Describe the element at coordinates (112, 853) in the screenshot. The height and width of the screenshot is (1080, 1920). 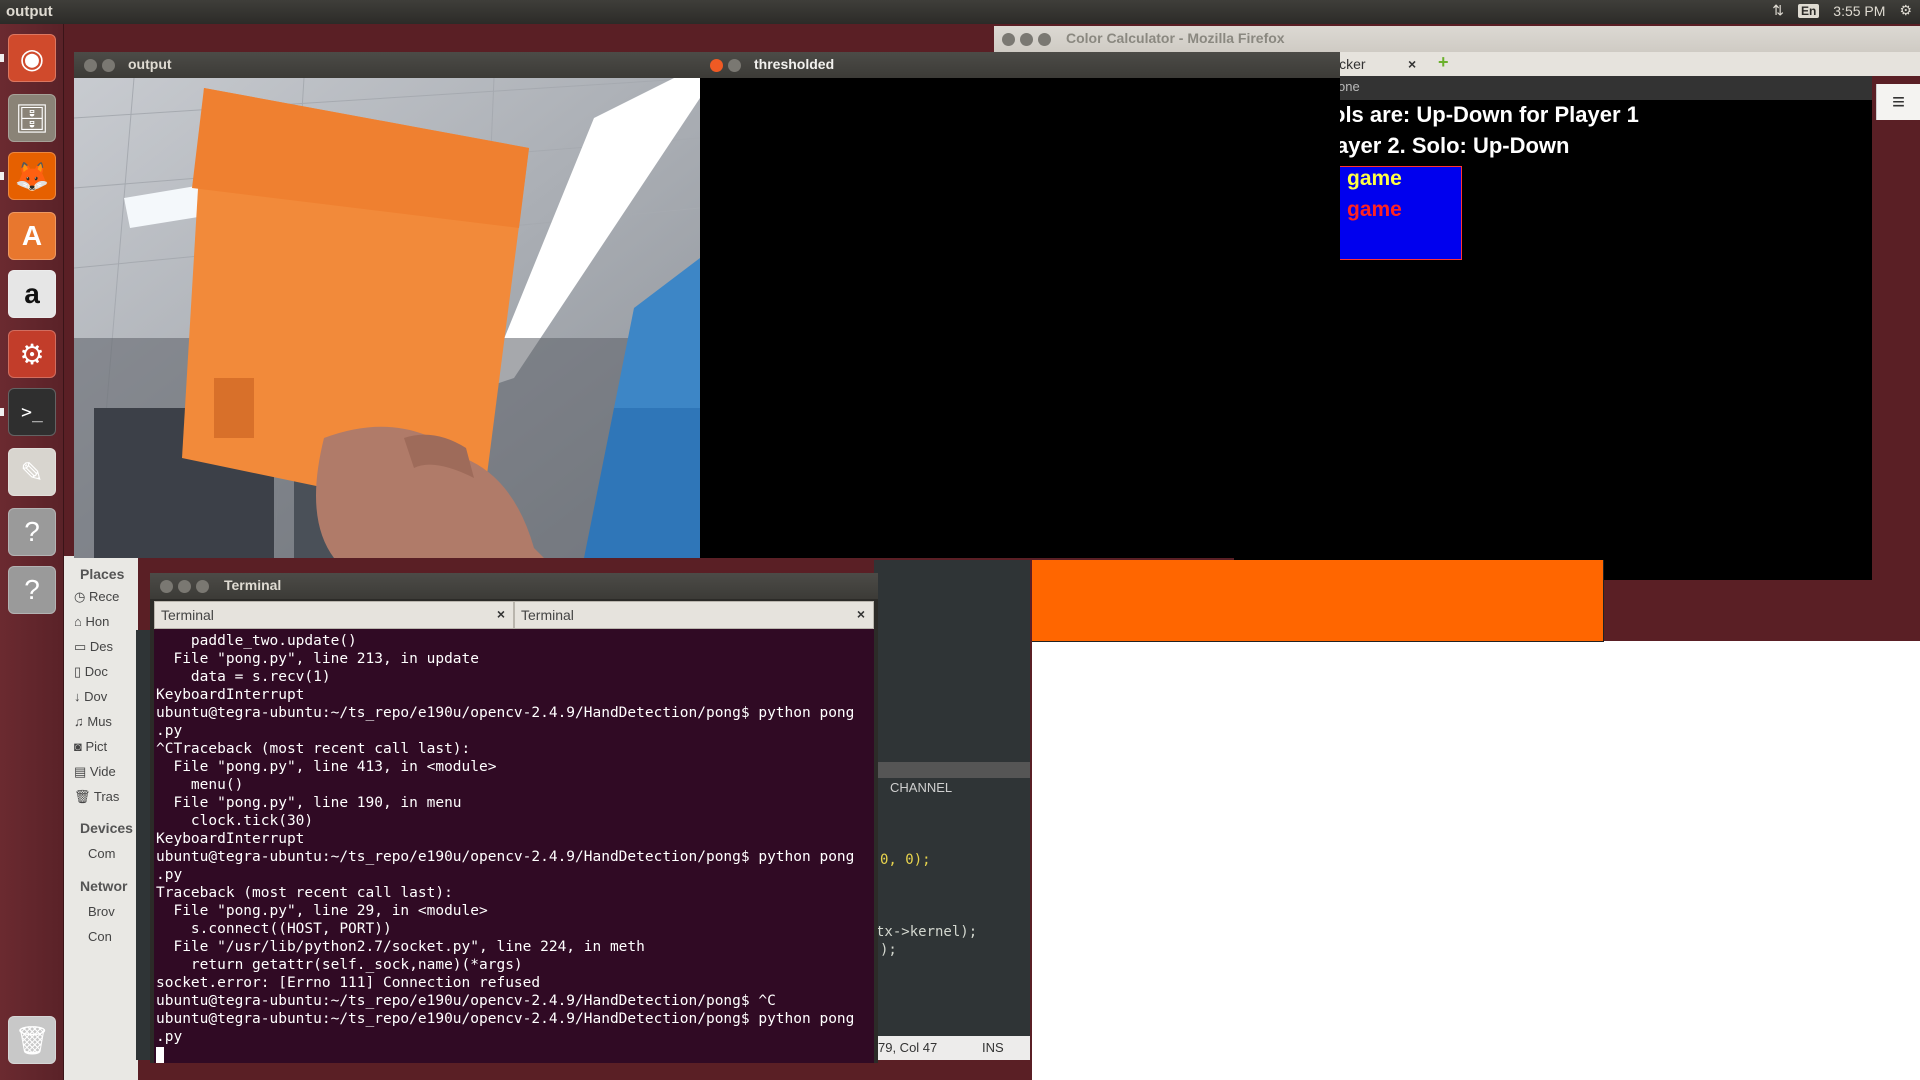
I see `sidebar-item-computer: Com` at that location.